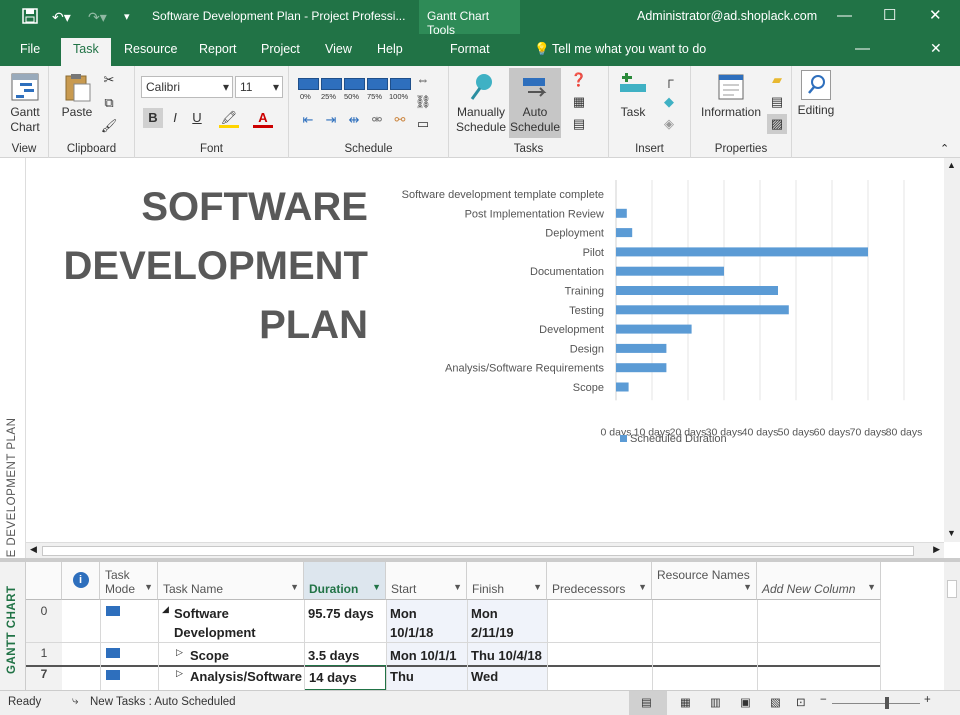 This screenshot has width=960, height=715. Describe the element at coordinates (345, 581) in the screenshot. I see `duration-header: Duration ▼` at that location.